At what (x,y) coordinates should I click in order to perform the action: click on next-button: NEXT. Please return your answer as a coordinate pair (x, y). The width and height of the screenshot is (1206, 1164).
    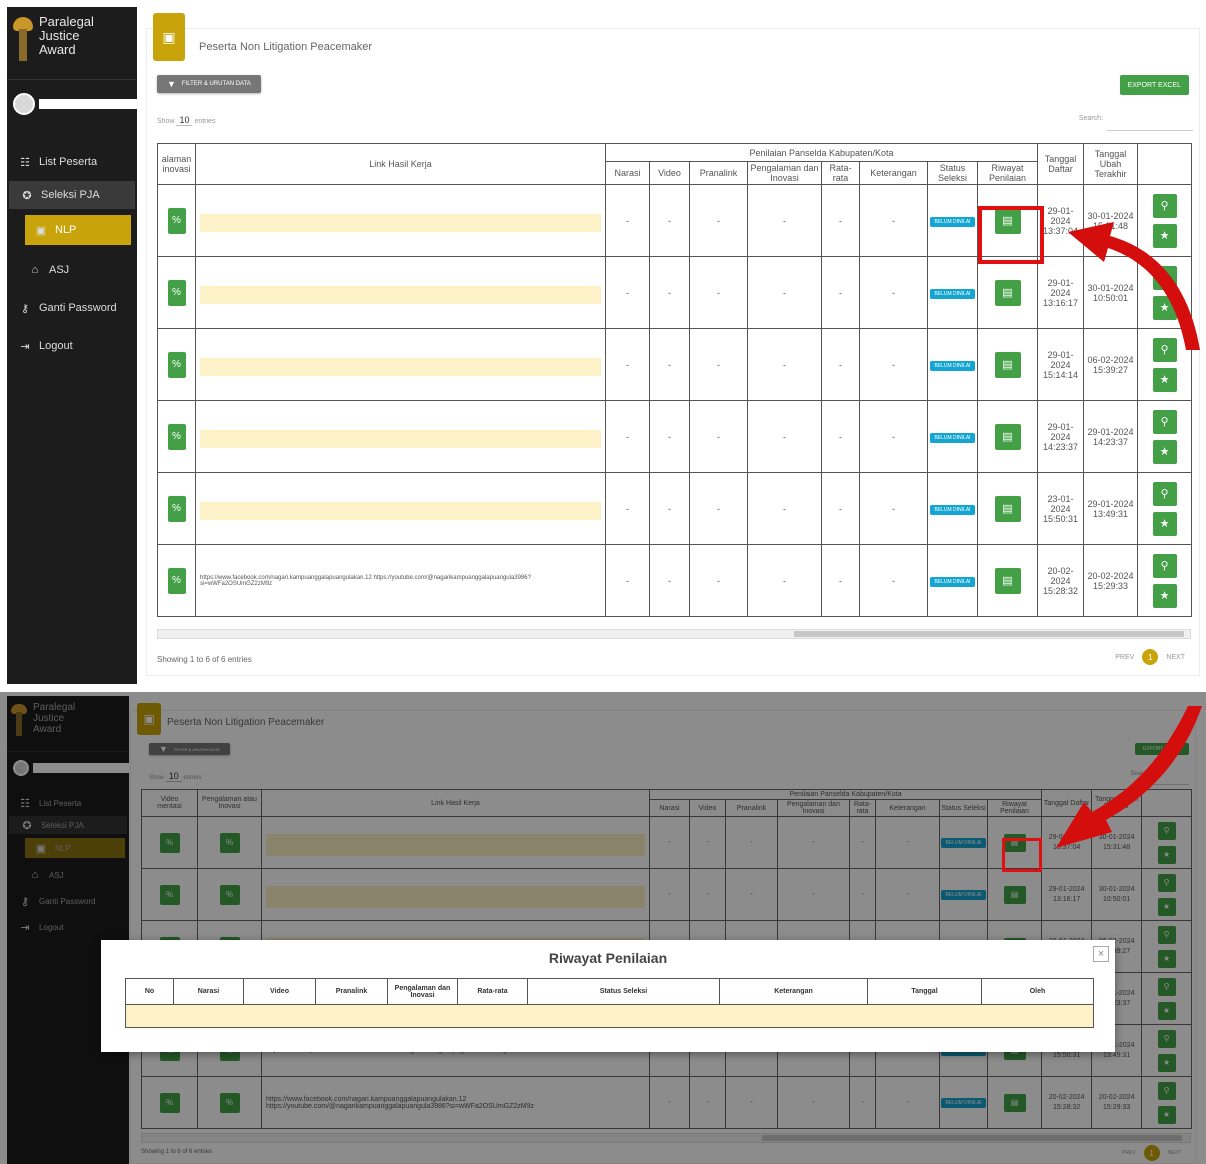
    Looking at the image, I should click on (1175, 657).